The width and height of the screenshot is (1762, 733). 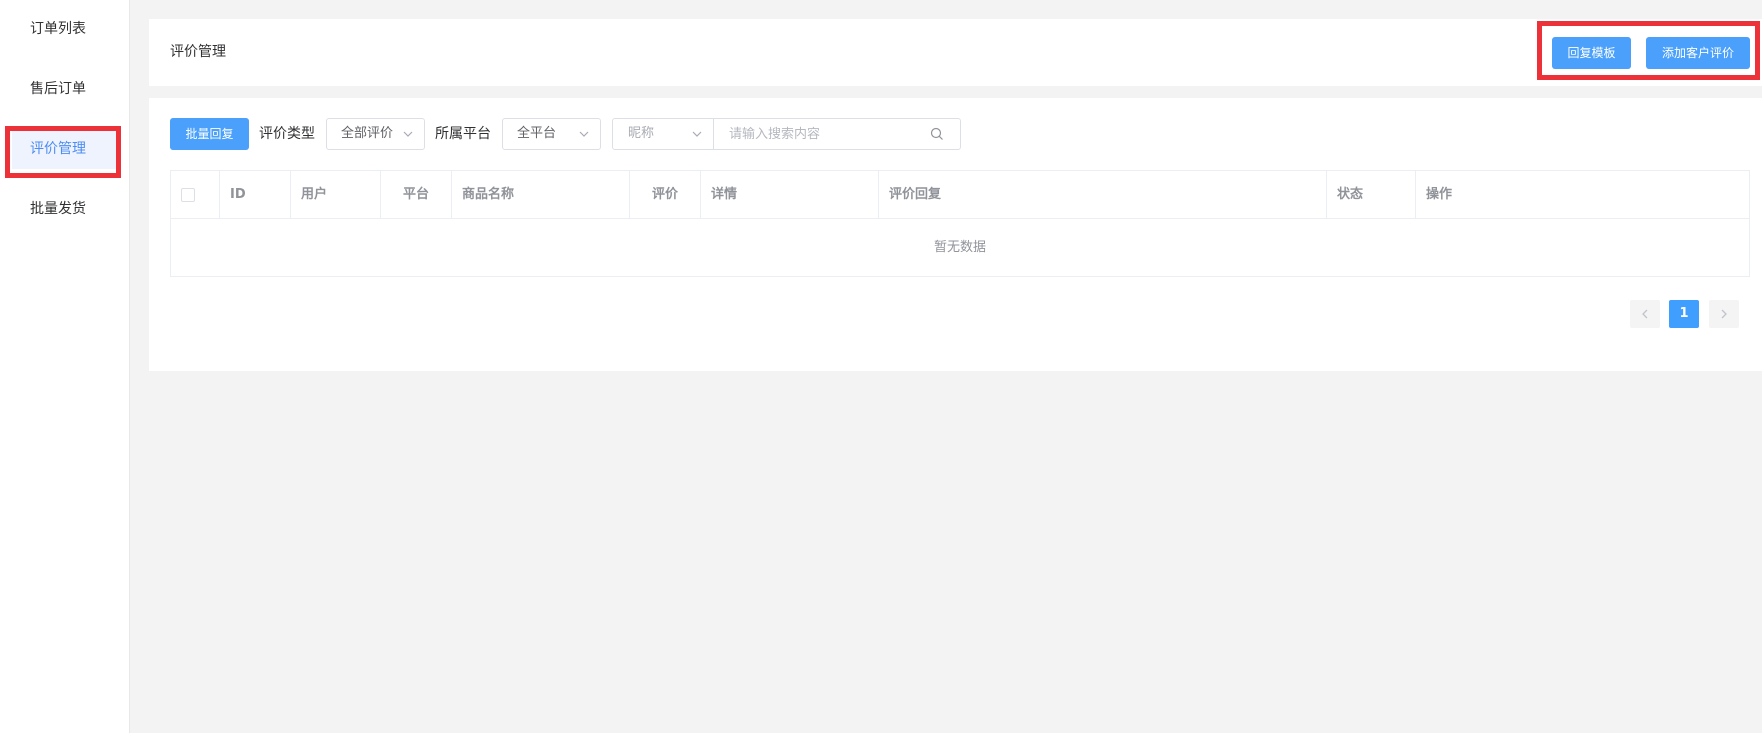 I want to click on review-type-value: 全部评价, so click(x=367, y=133).